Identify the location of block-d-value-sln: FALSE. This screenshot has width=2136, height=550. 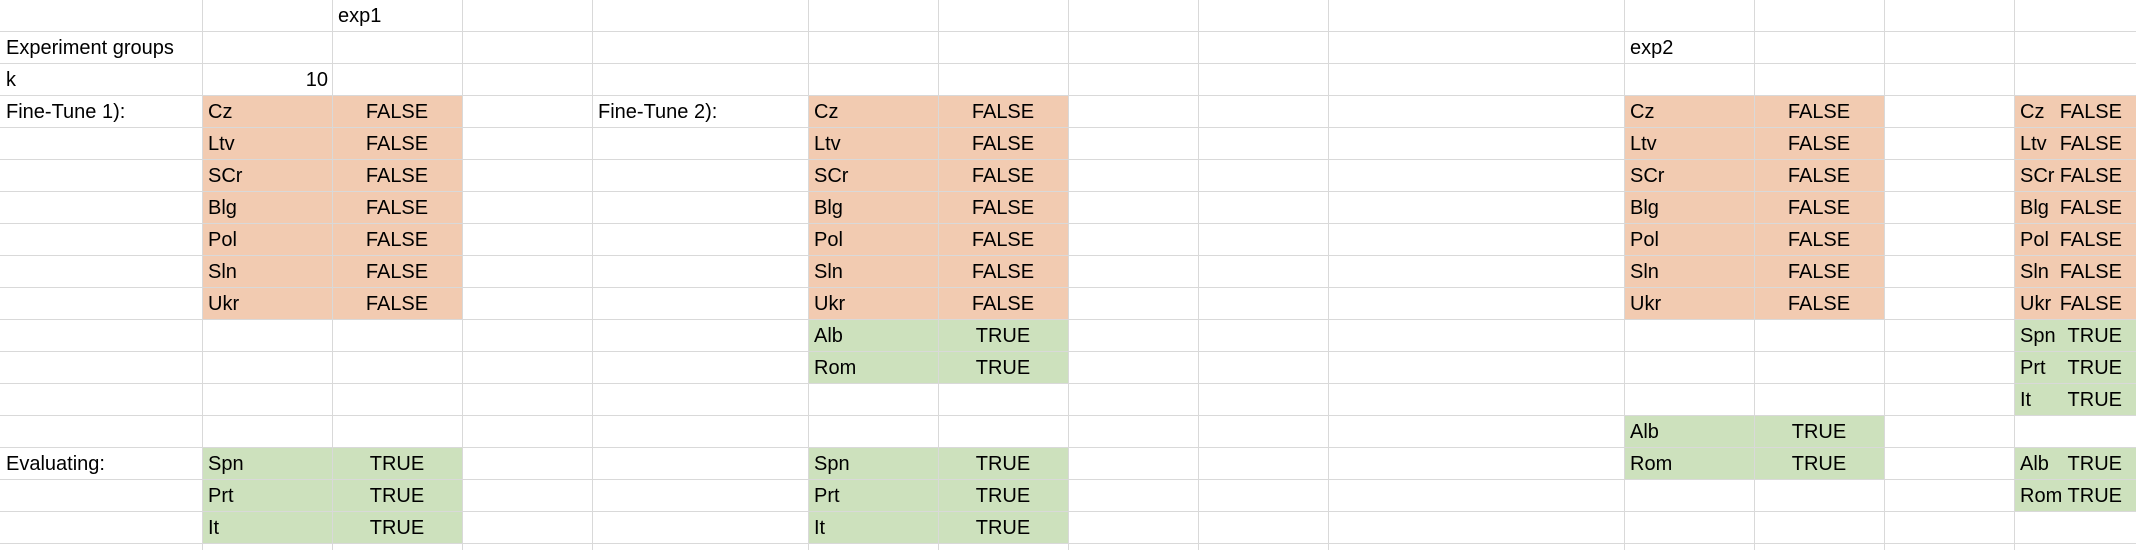
(2075, 272).